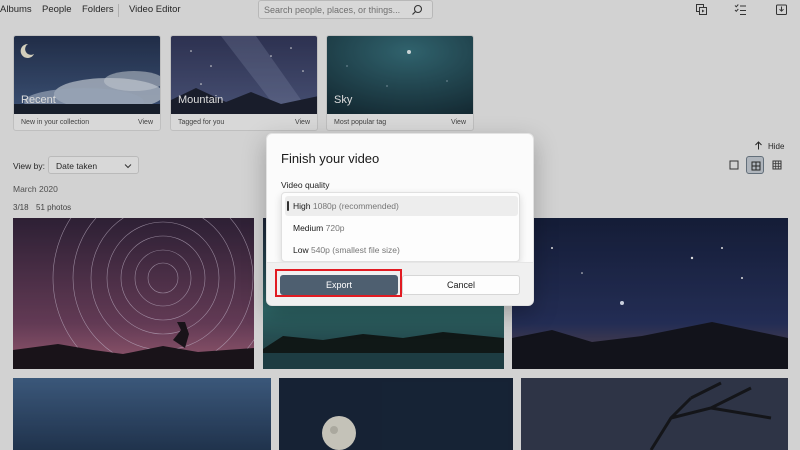  Describe the element at coordinates (305, 185) in the screenshot. I see `video-quality-label: Video quality` at that location.